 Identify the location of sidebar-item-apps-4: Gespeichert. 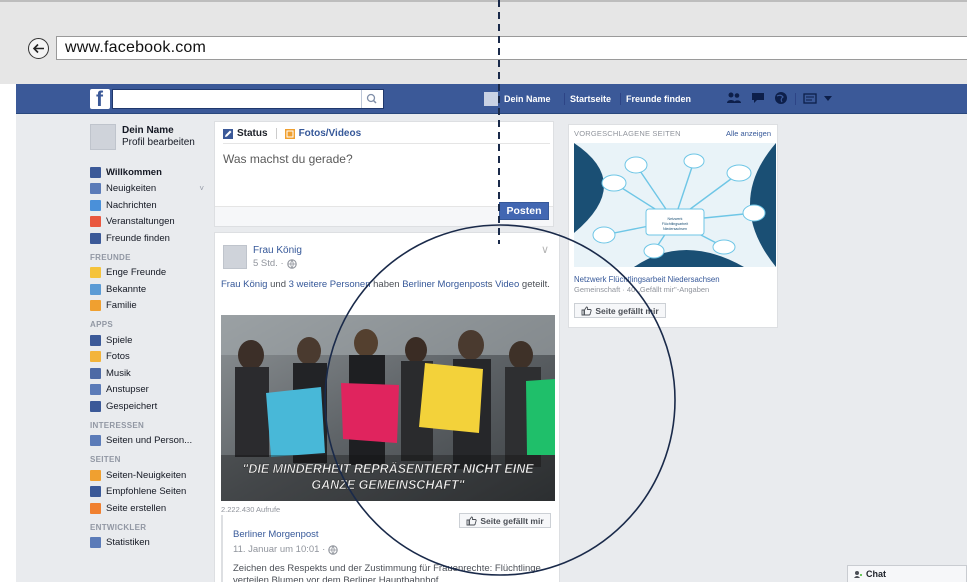
(155, 406).